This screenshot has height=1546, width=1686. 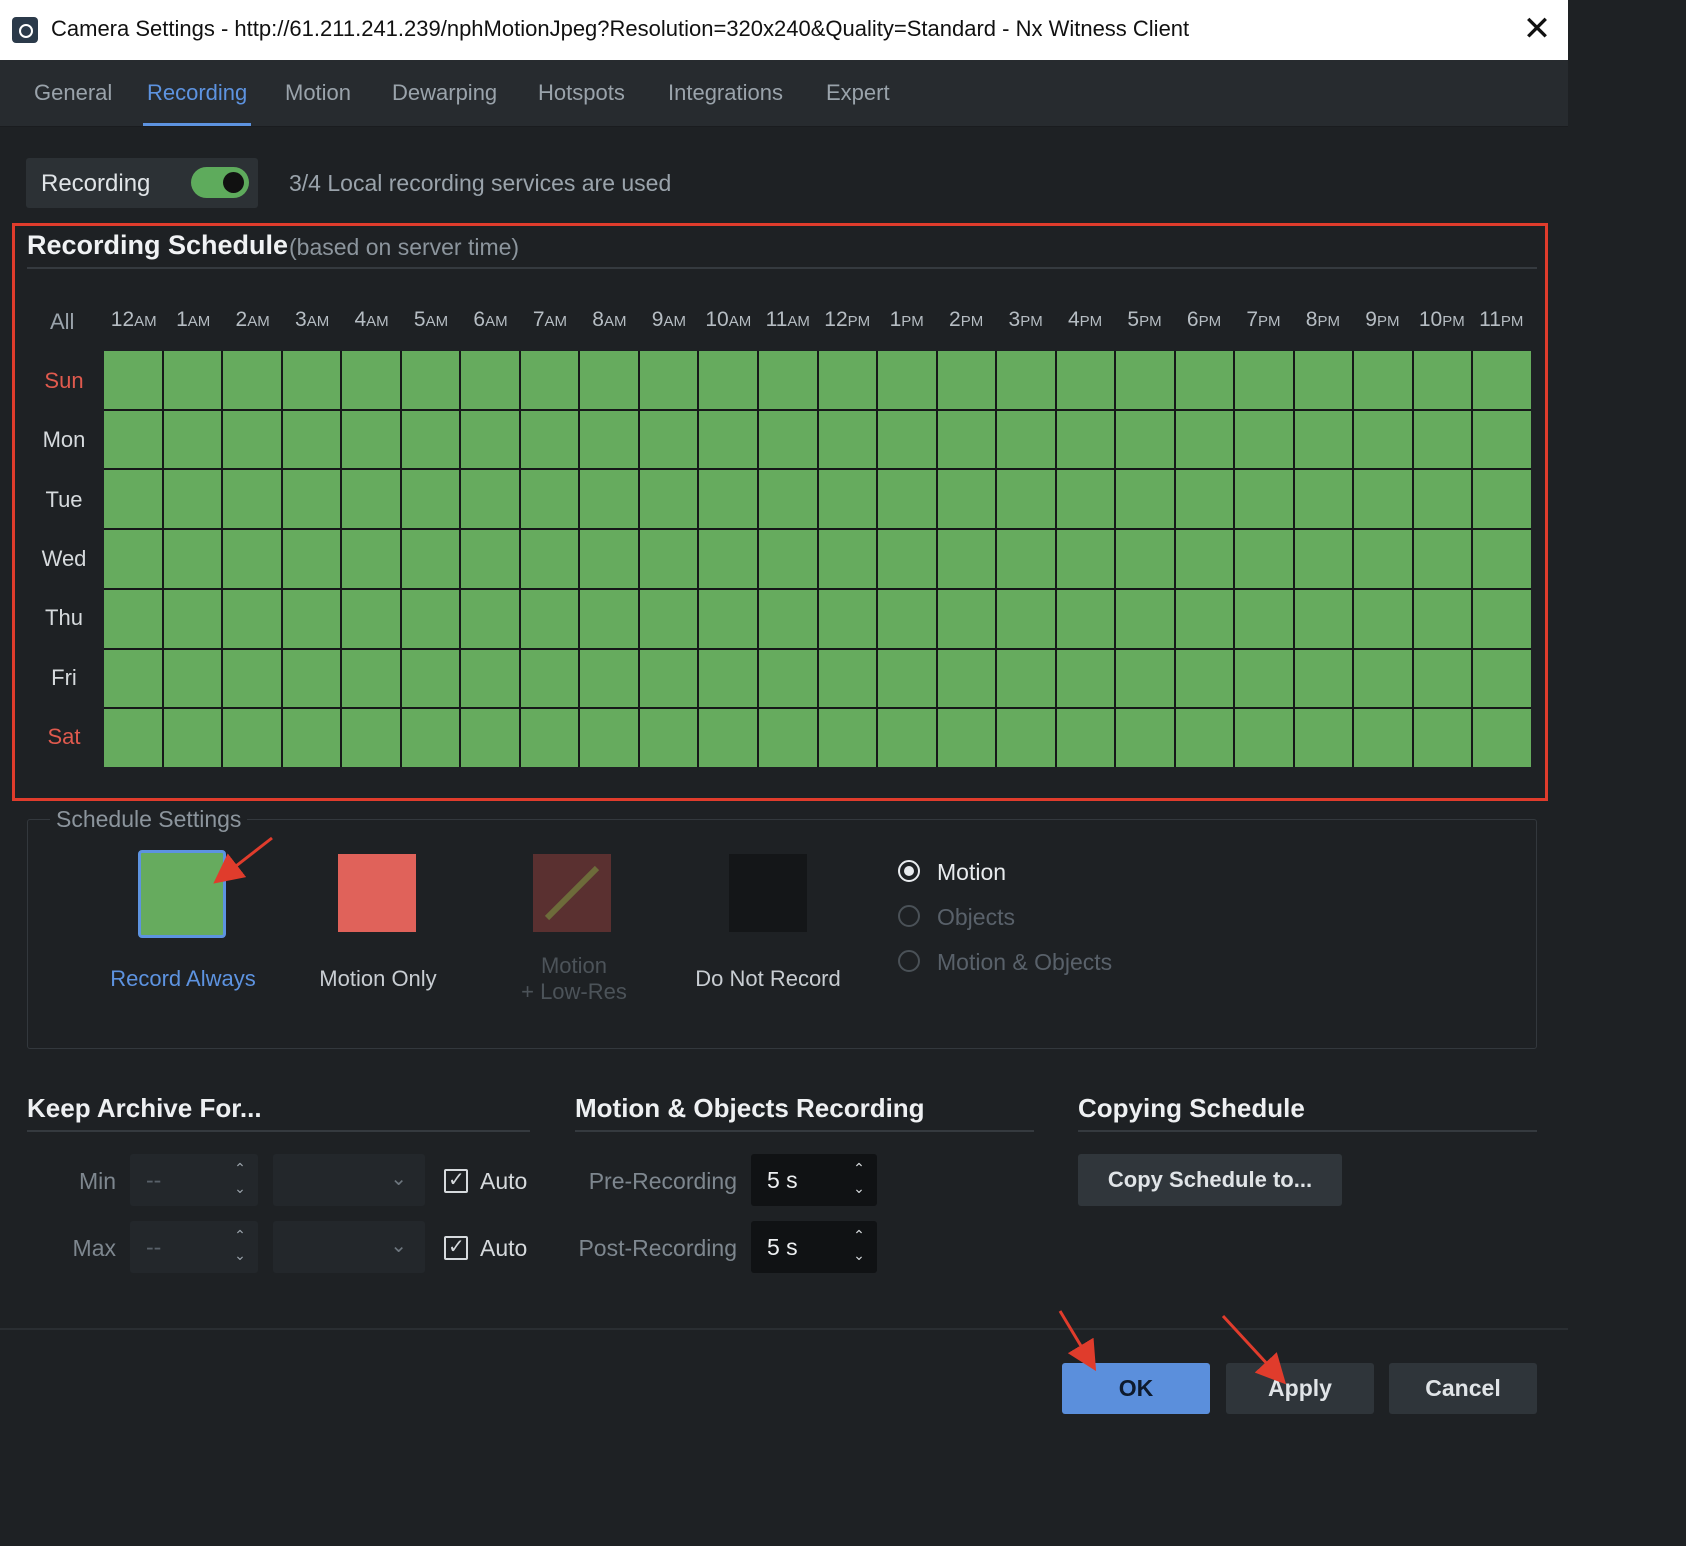 What do you see at coordinates (182, 894) in the screenshot?
I see `record-always-swatch` at bounding box center [182, 894].